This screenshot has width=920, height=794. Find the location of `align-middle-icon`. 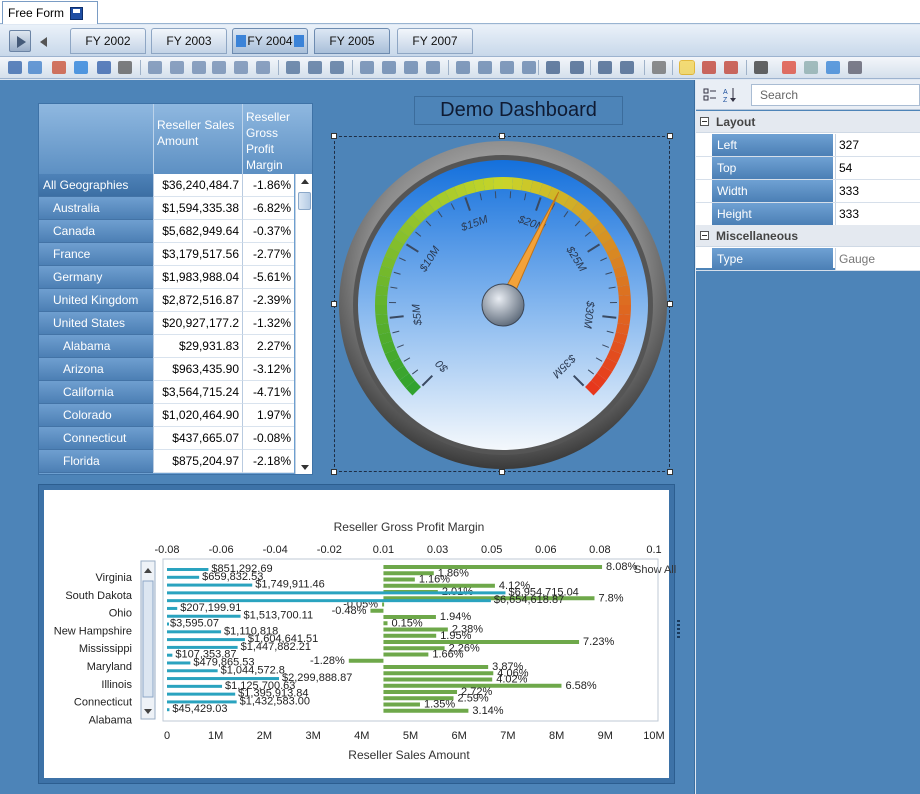

align-middle-icon is located at coordinates (241, 67).